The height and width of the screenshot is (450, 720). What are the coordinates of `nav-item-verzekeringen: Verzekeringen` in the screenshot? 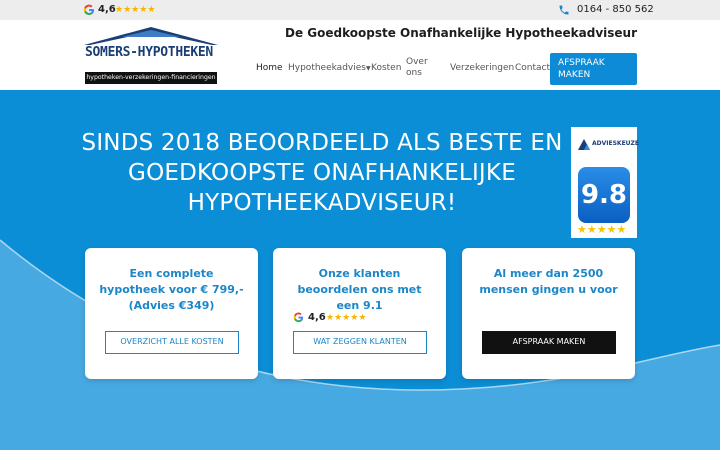 It's located at (482, 68).